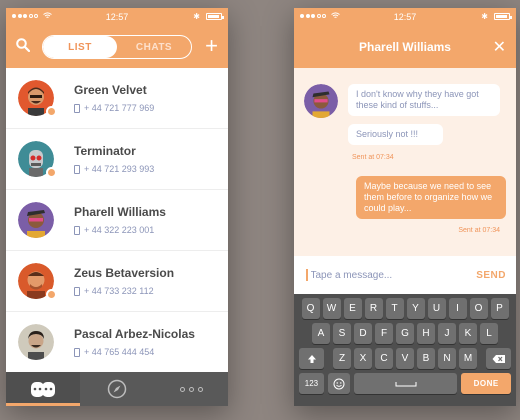 The image size is (520, 420). What do you see at coordinates (154, 47) in the screenshot?
I see `tab-chats: CHATS` at bounding box center [154, 47].